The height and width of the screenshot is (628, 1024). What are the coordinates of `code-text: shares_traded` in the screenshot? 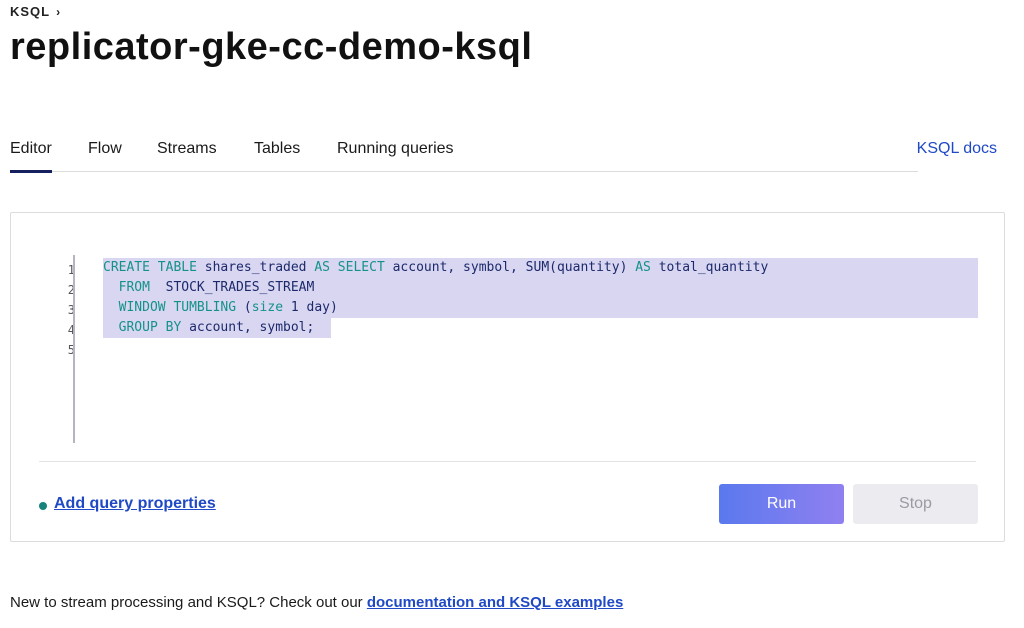 It's located at (255, 267).